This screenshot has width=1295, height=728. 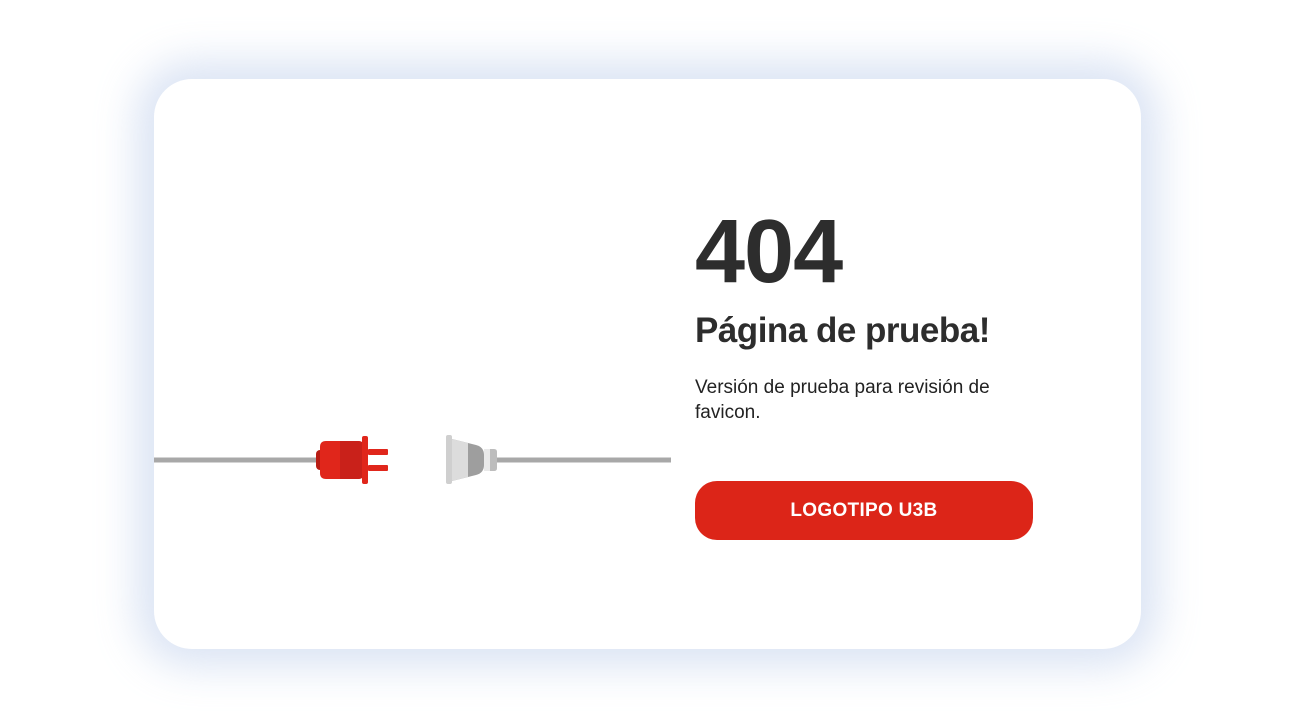 What do you see at coordinates (842, 330) in the screenshot?
I see `page-title: Página de prueba!` at bounding box center [842, 330].